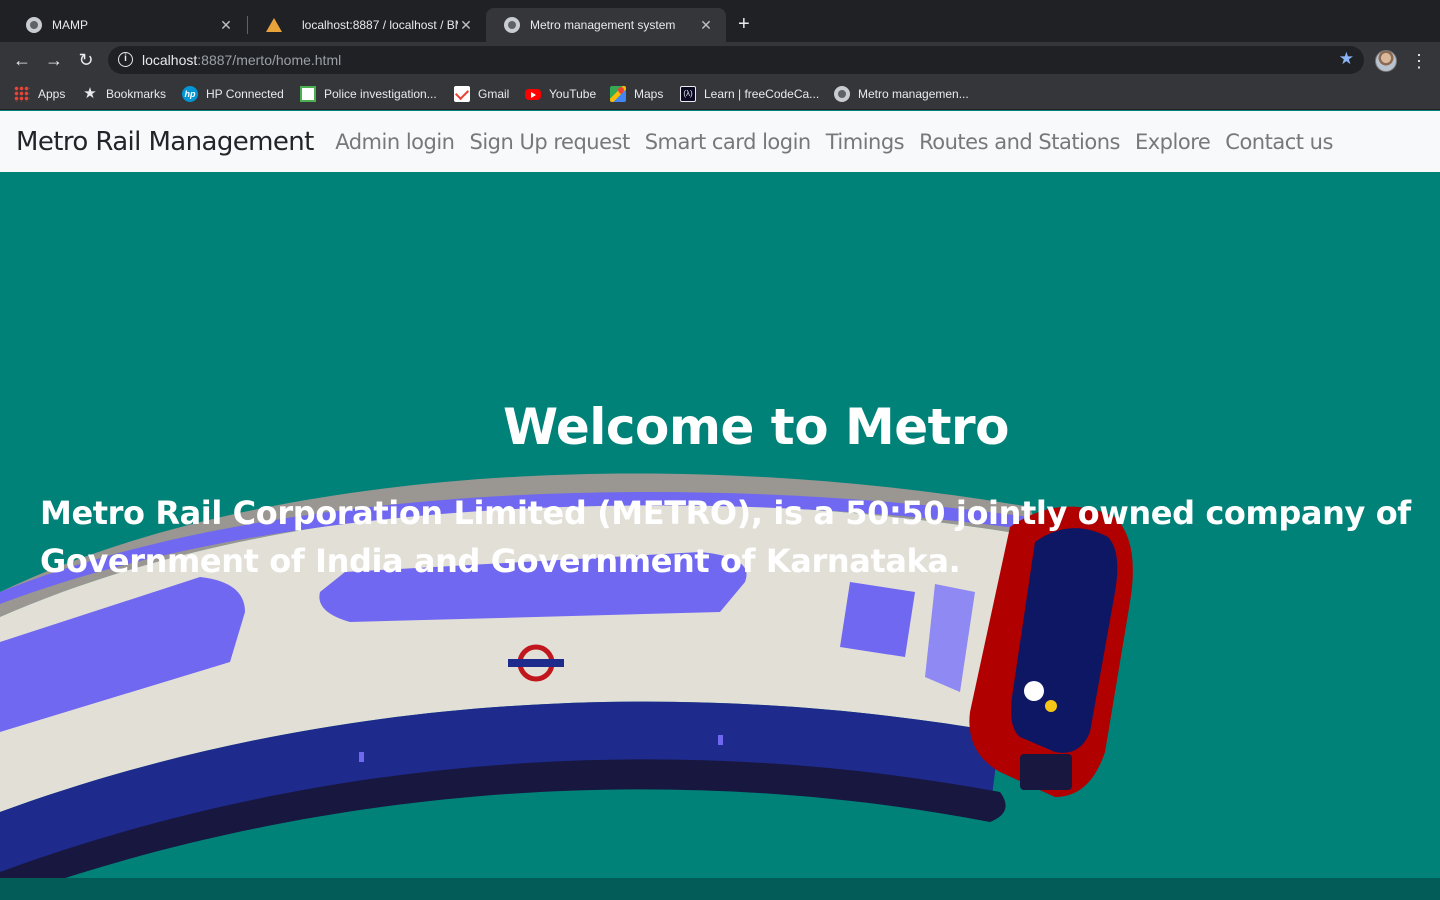  I want to click on police-icon, so click(308, 94).